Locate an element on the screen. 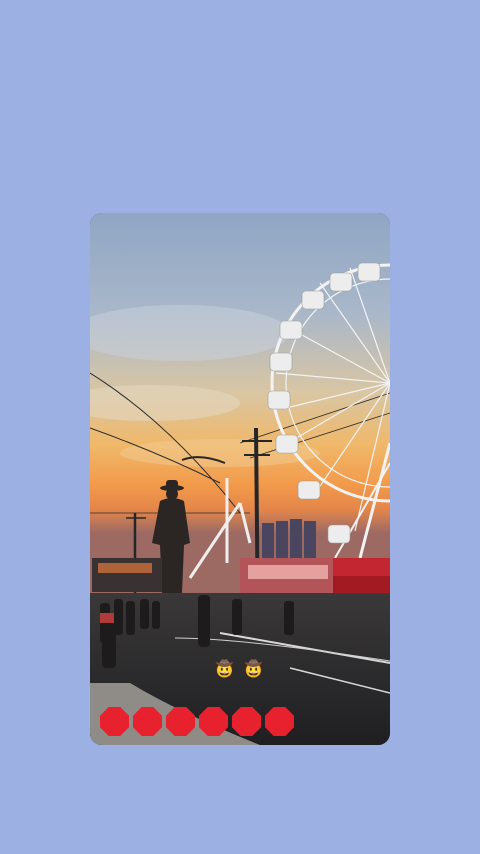 The image size is (480, 854). emoji-caption: 🤠 🤠 is located at coordinates (240, 668).